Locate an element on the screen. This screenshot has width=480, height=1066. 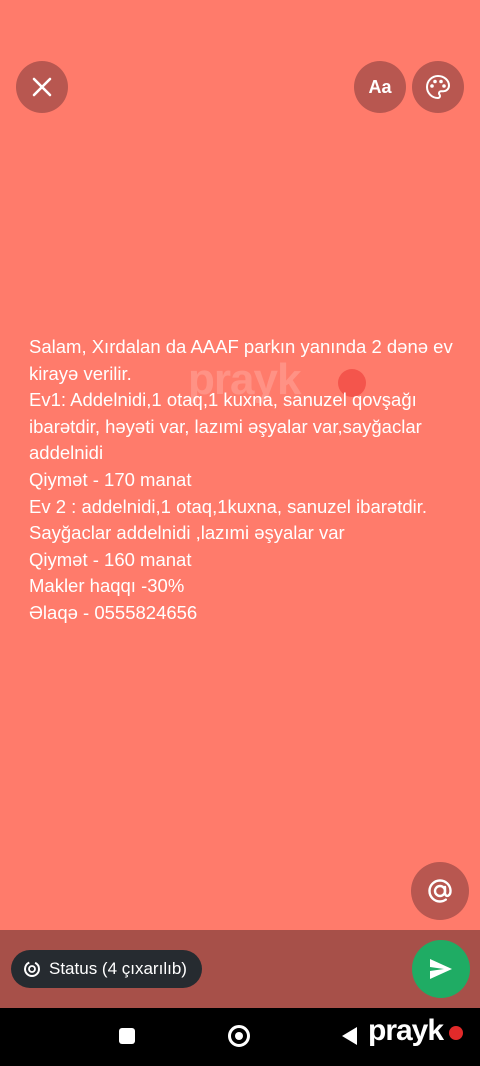
font-style-label: Aa is located at coordinates (380, 86).